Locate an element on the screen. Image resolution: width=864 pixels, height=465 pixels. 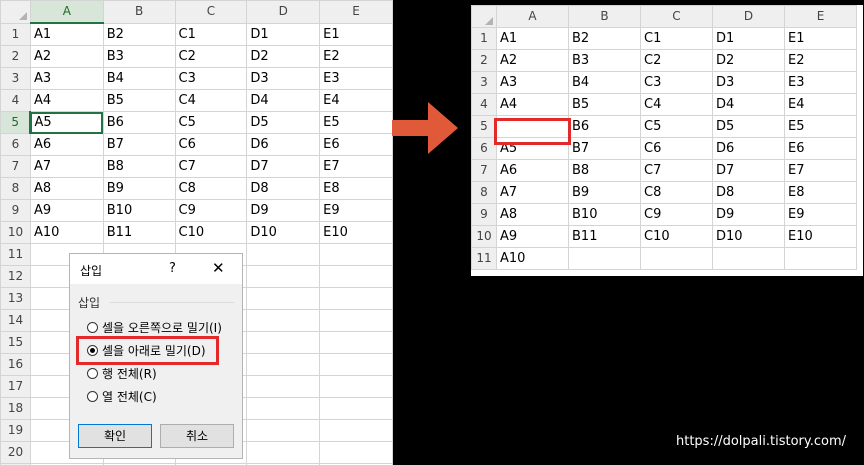
cell-c10: C10 is located at coordinates (676, 236).